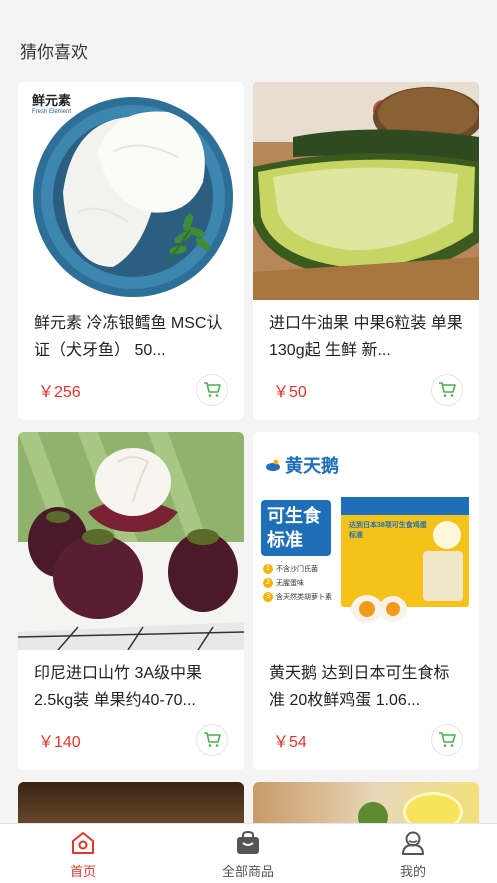  I want to click on tab-label: 首页, so click(82, 871).